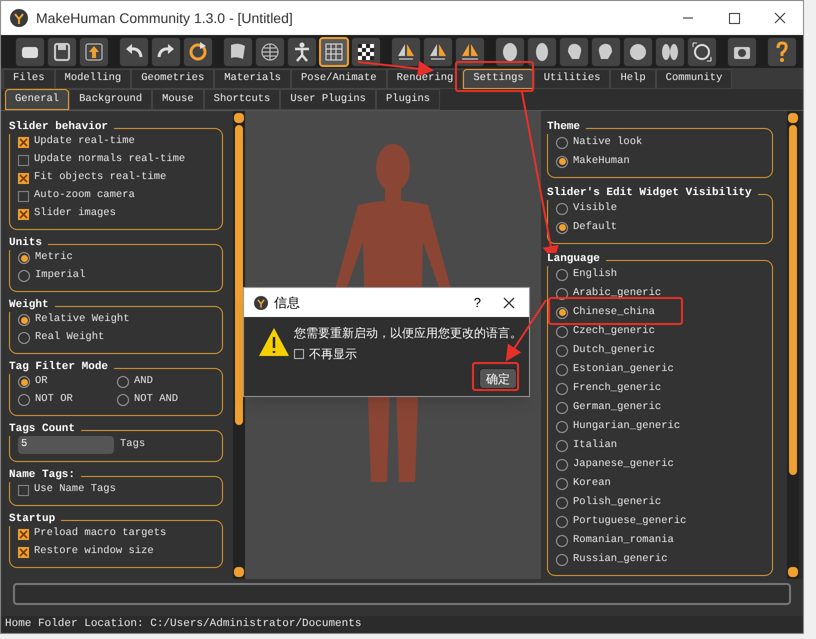  What do you see at coordinates (623, 540) in the screenshot?
I see `option-label: Romanian_romania` at bounding box center [623, 540].